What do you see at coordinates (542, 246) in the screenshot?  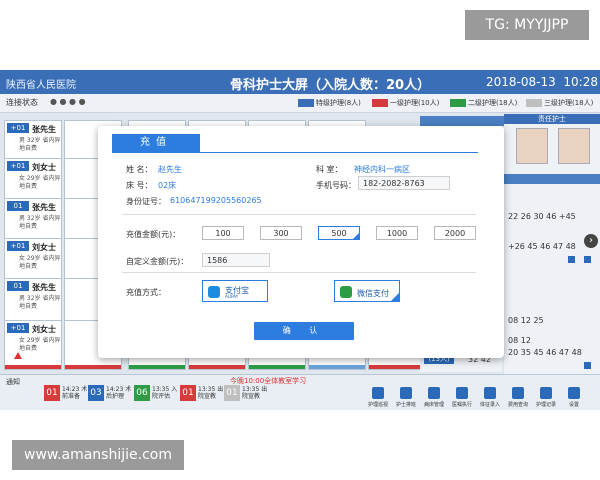 I see `bed-number-row: +26 45 46 47 48` at bounding box center [542, 246].